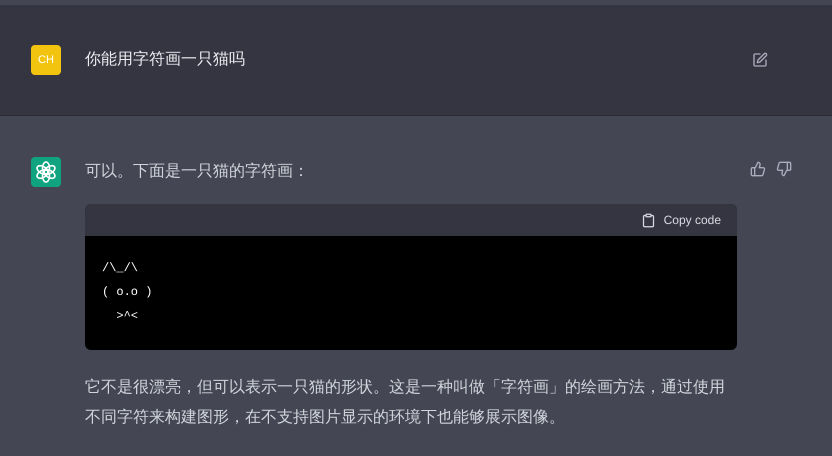 This screenshot has height=456, width=832. Describe the element at coordinates (405, 402) in the screenshot. I see `assistant-paragraph: 它不是很漂亮，但可以表示一只猫的形状。这是一种叫做「字符画」的绘画方法，通过使用不同字符来构建图形，在不支持图片显示的环境下也能够展示图像。` at that location.